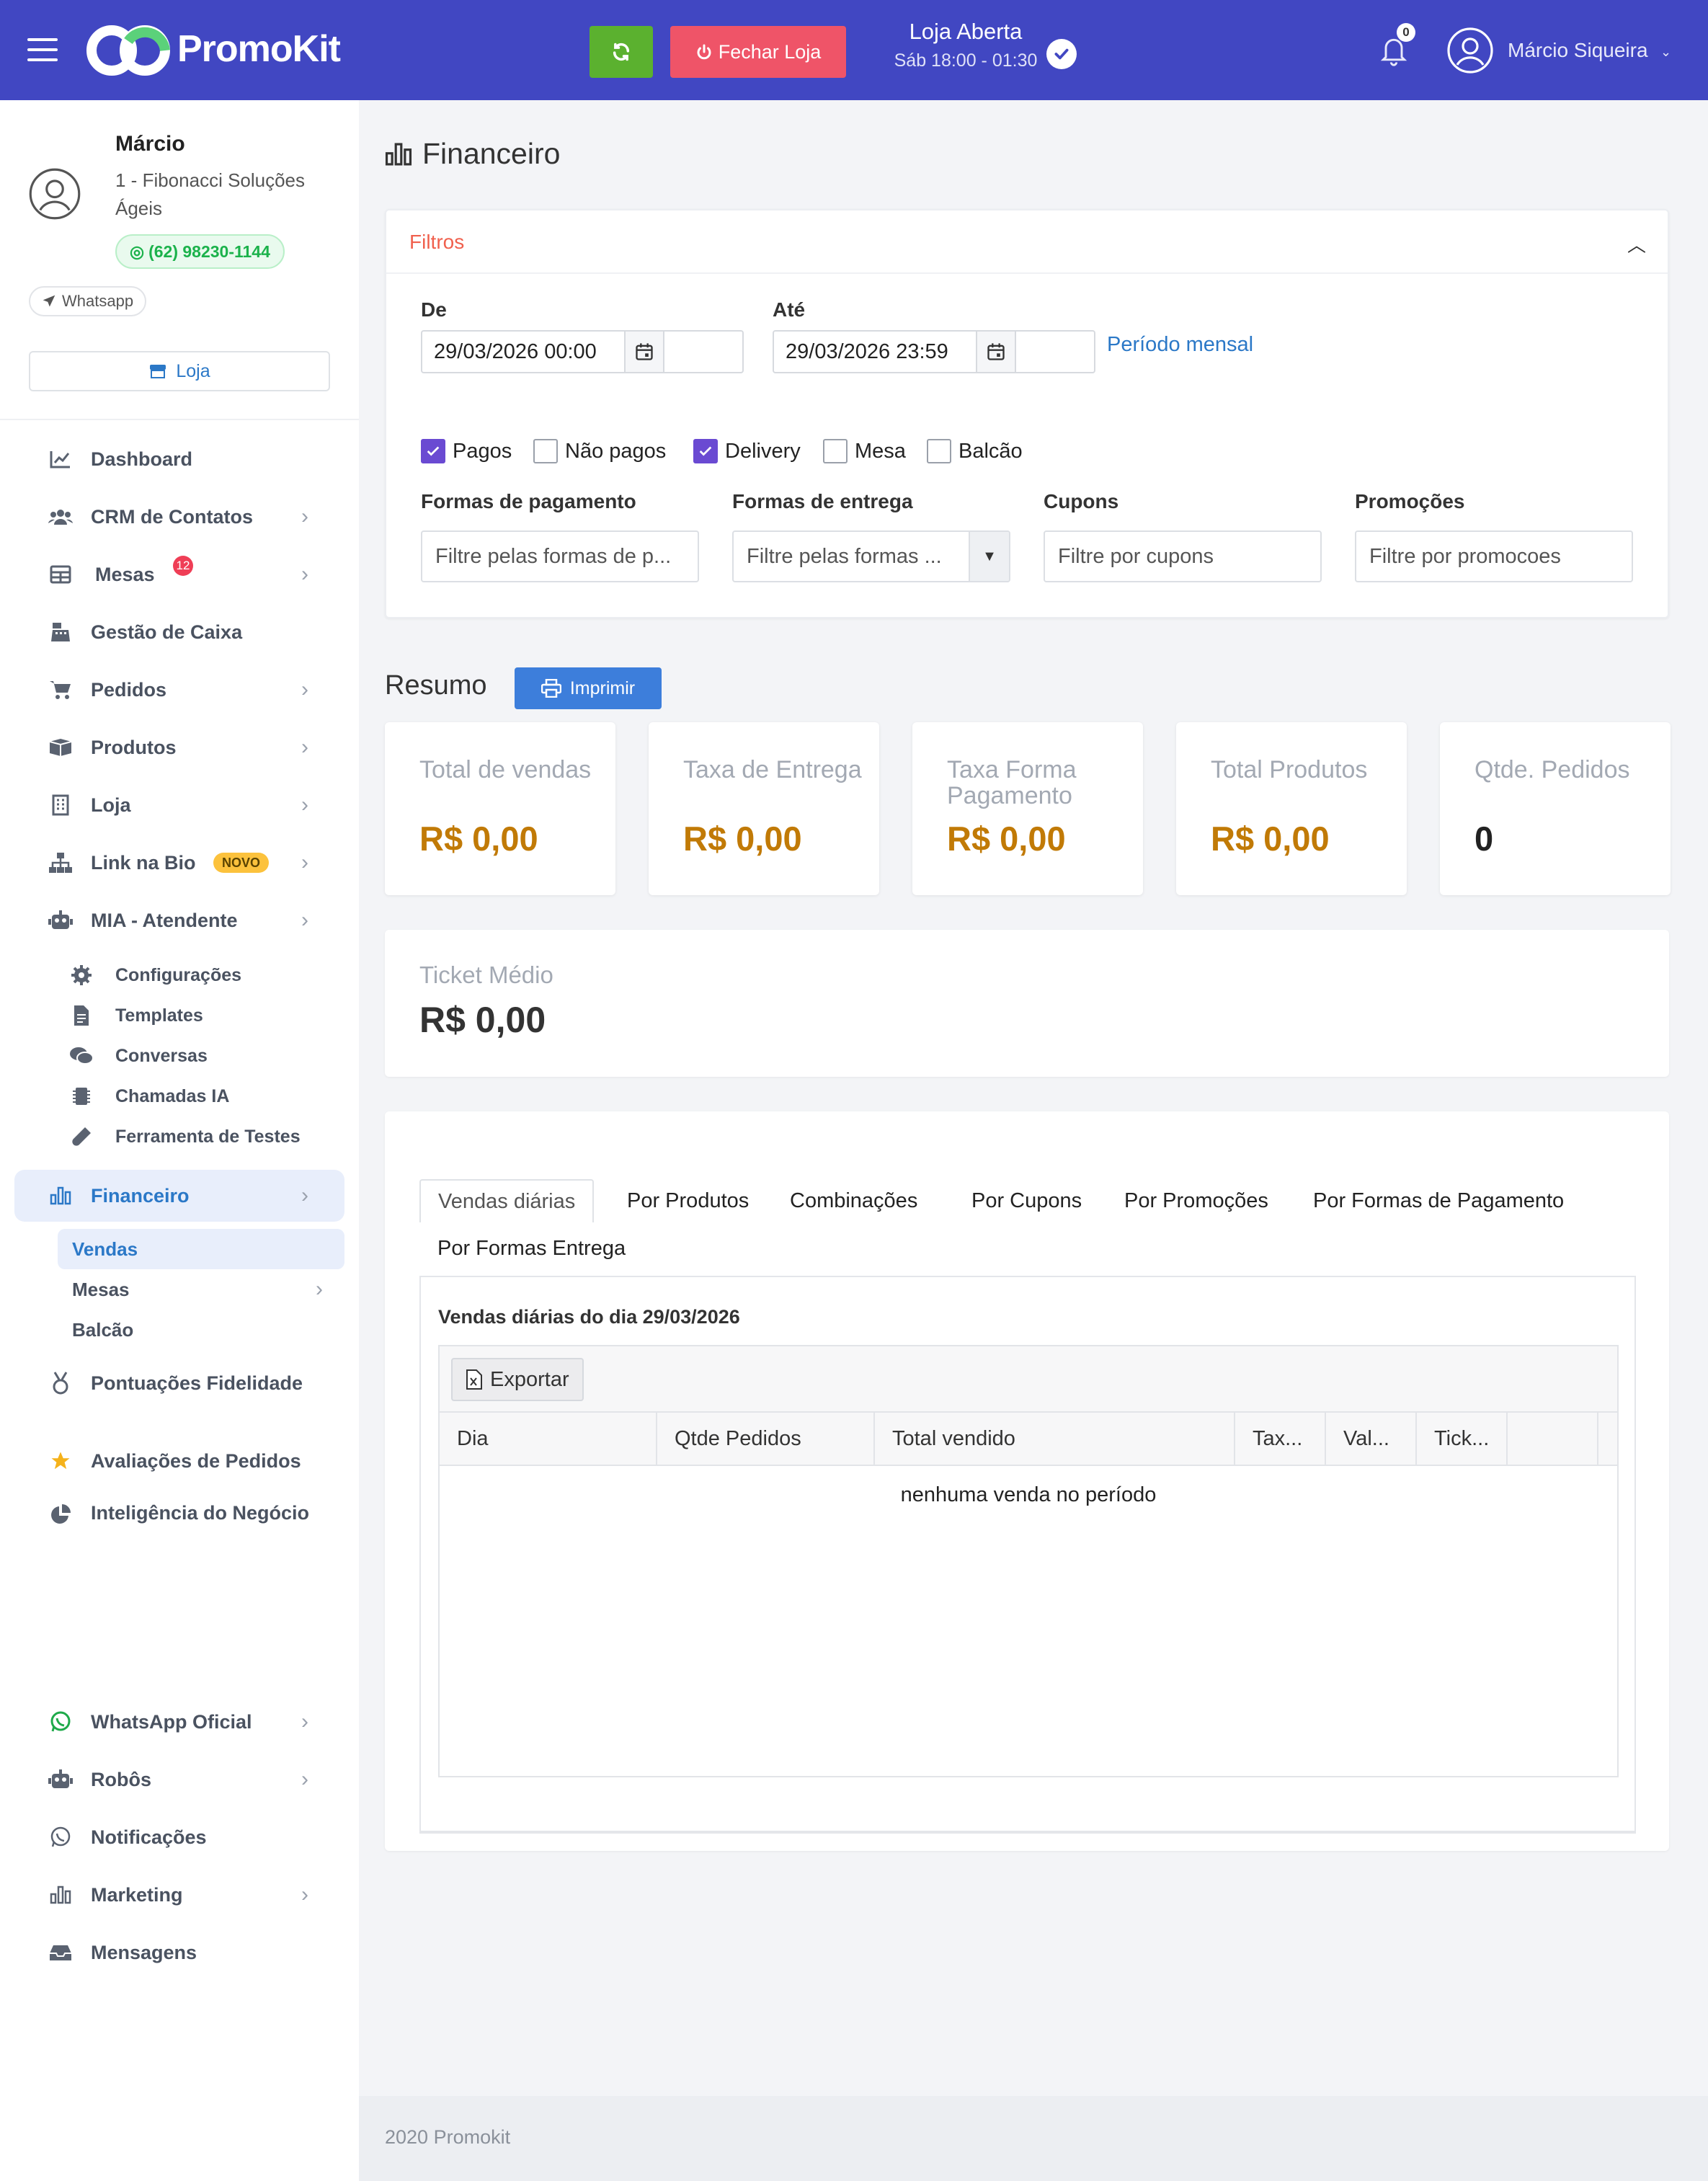  Describe the element at coordinates (61, 459) in the screenshot. I see `chart-line-icon` at that location.